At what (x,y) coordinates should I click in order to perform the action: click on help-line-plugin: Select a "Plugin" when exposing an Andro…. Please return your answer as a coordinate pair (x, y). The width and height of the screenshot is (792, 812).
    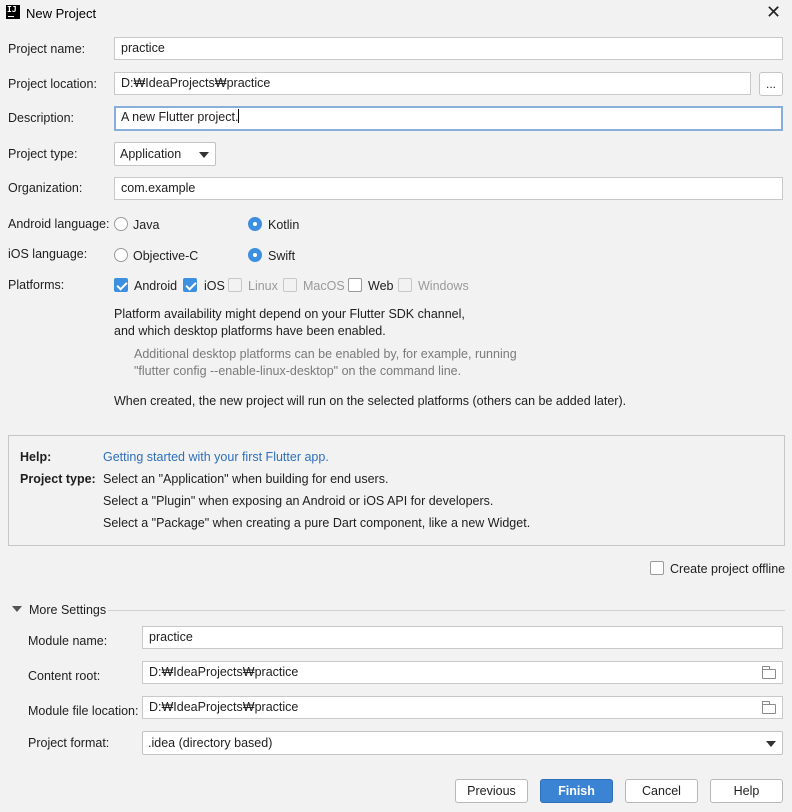
    Looking at the image, I should click on (298, 501).